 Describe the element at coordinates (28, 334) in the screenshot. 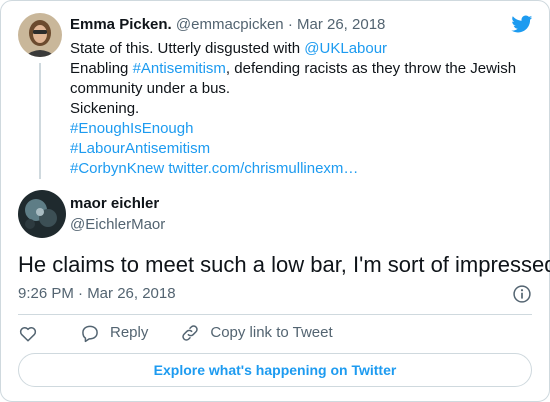

I see `heart-icon` at that location.